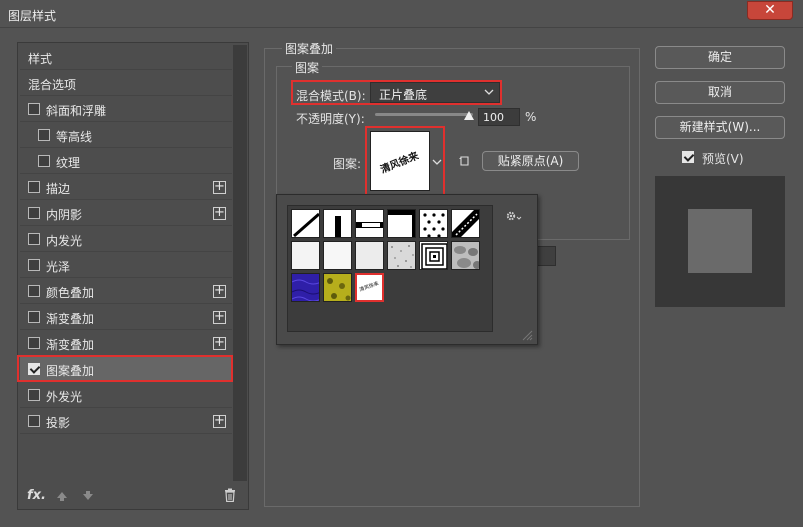 The height and width of the screenshot is (527, 803). What do you see at coordinates (58, 189) in the screenshot?
I see `style-item-label: 描边` at bounding box center [58, 189].